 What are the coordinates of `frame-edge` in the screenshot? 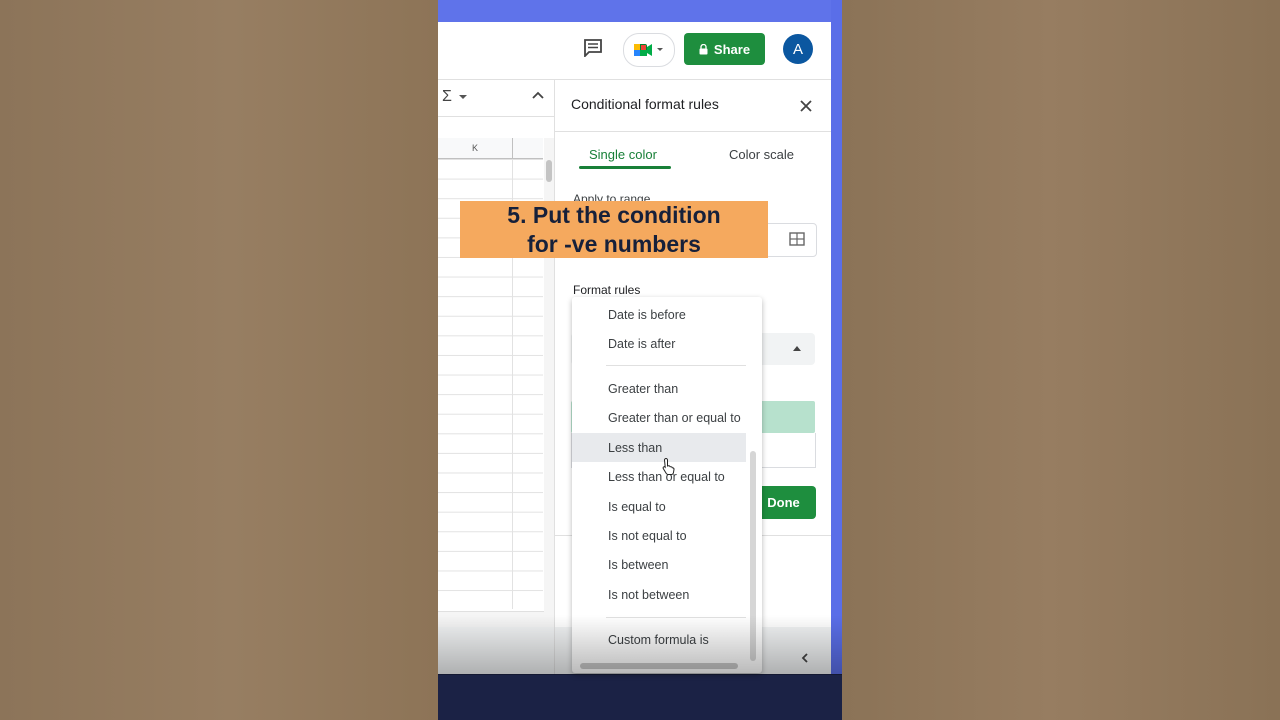 It's located at (836, 337).